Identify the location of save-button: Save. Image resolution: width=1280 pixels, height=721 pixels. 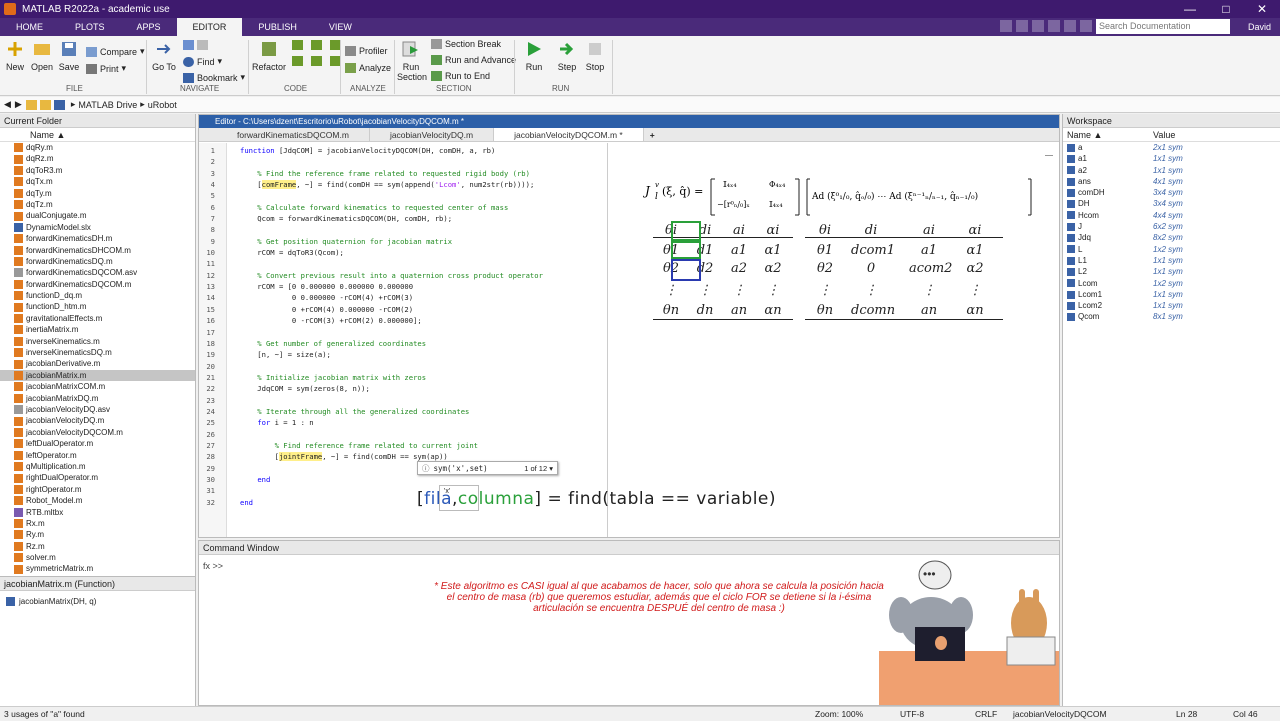
(69, 56).